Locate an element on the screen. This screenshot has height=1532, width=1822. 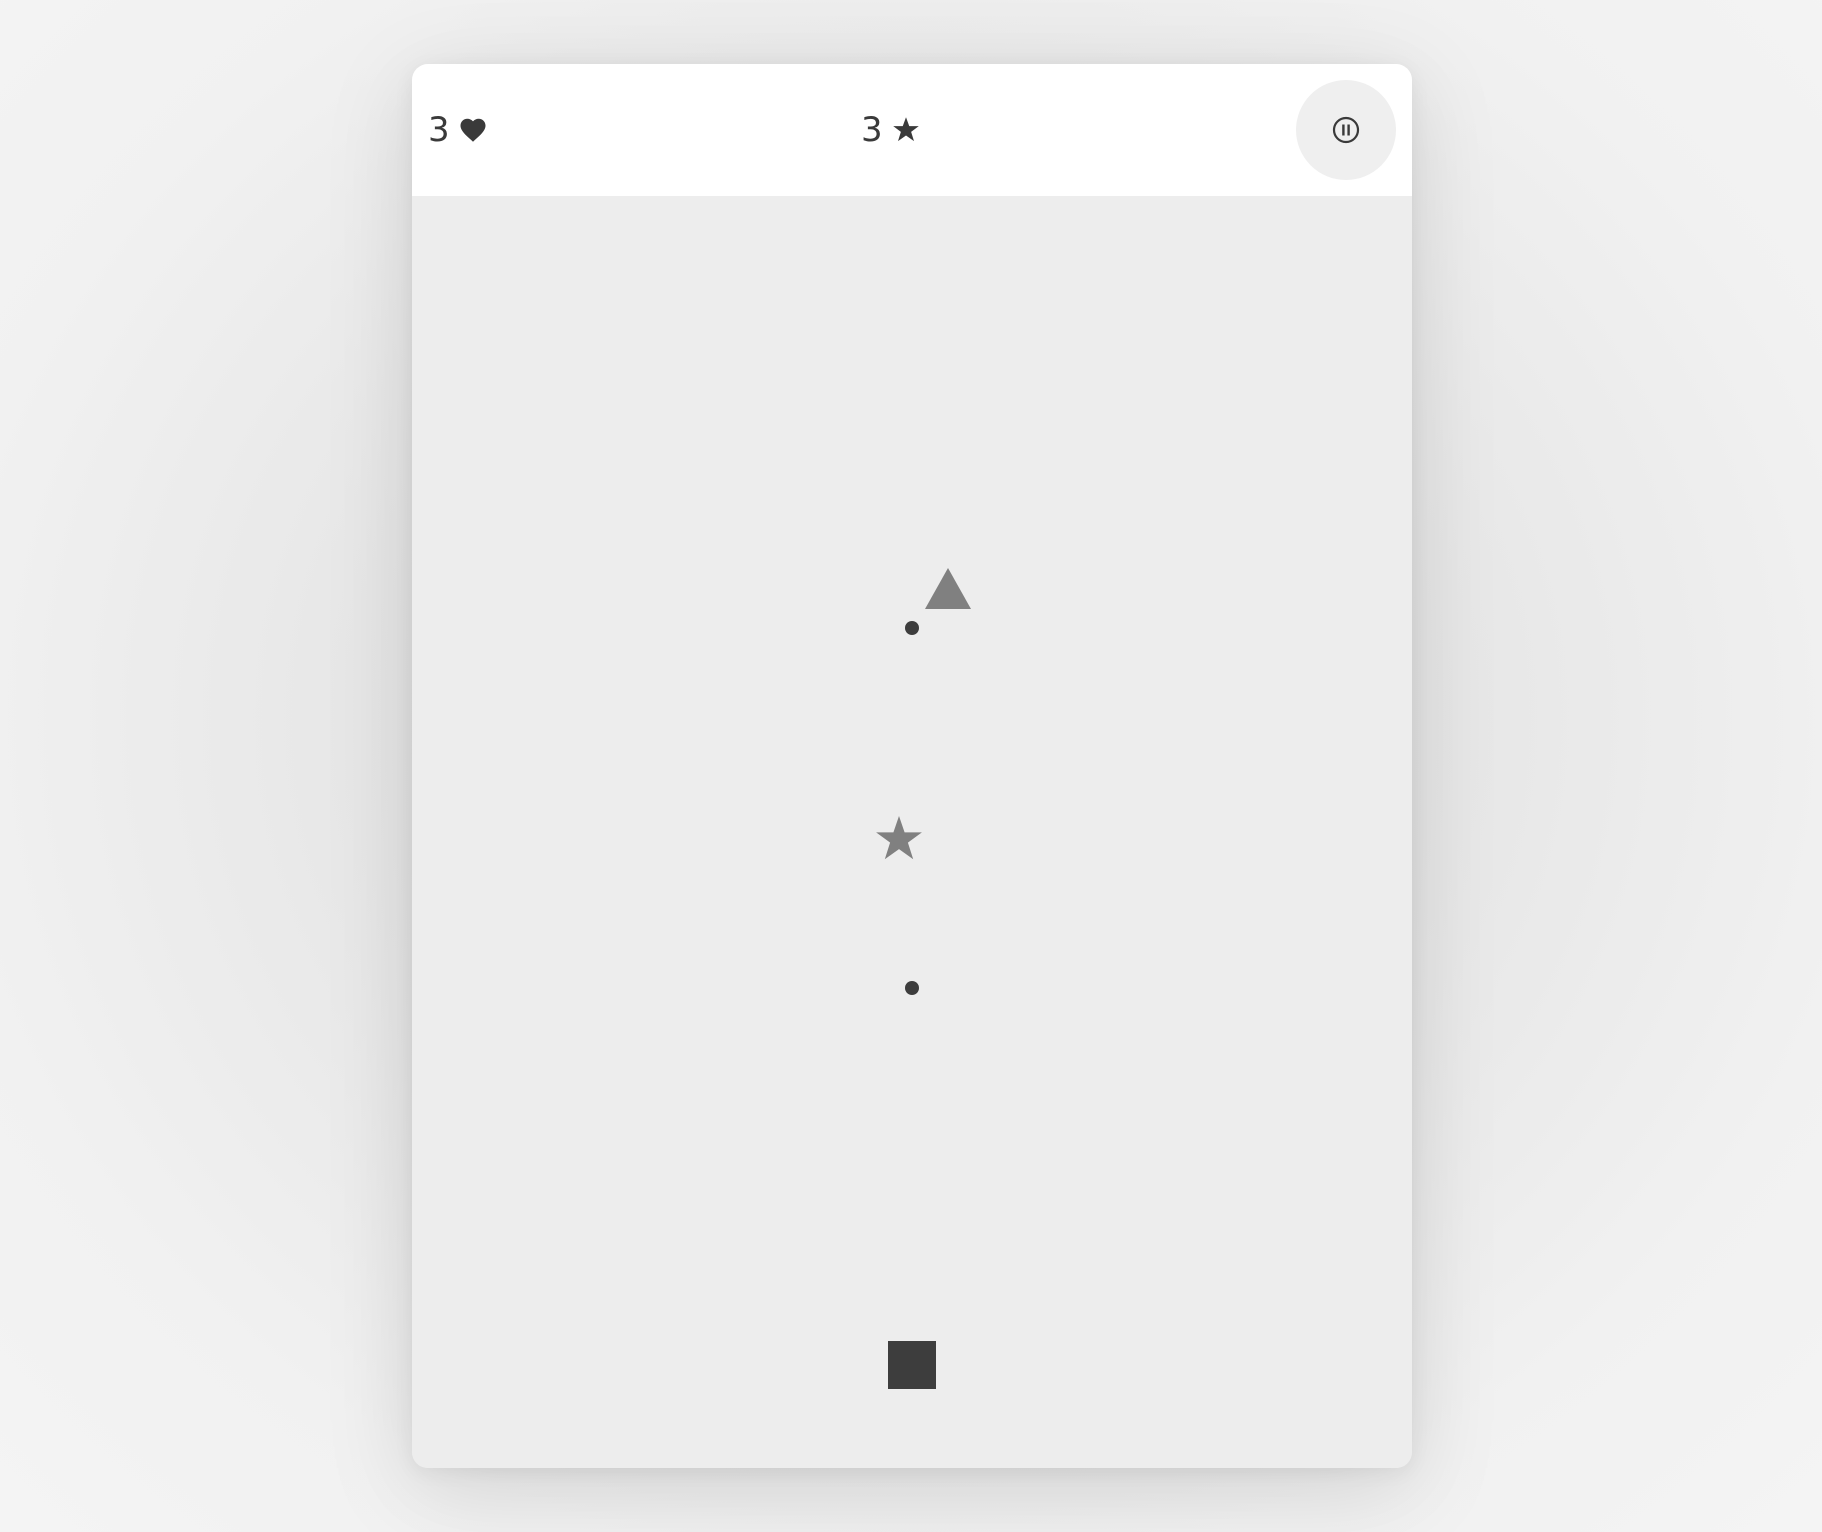
falling-triangle is located at coordinates (948, 589).